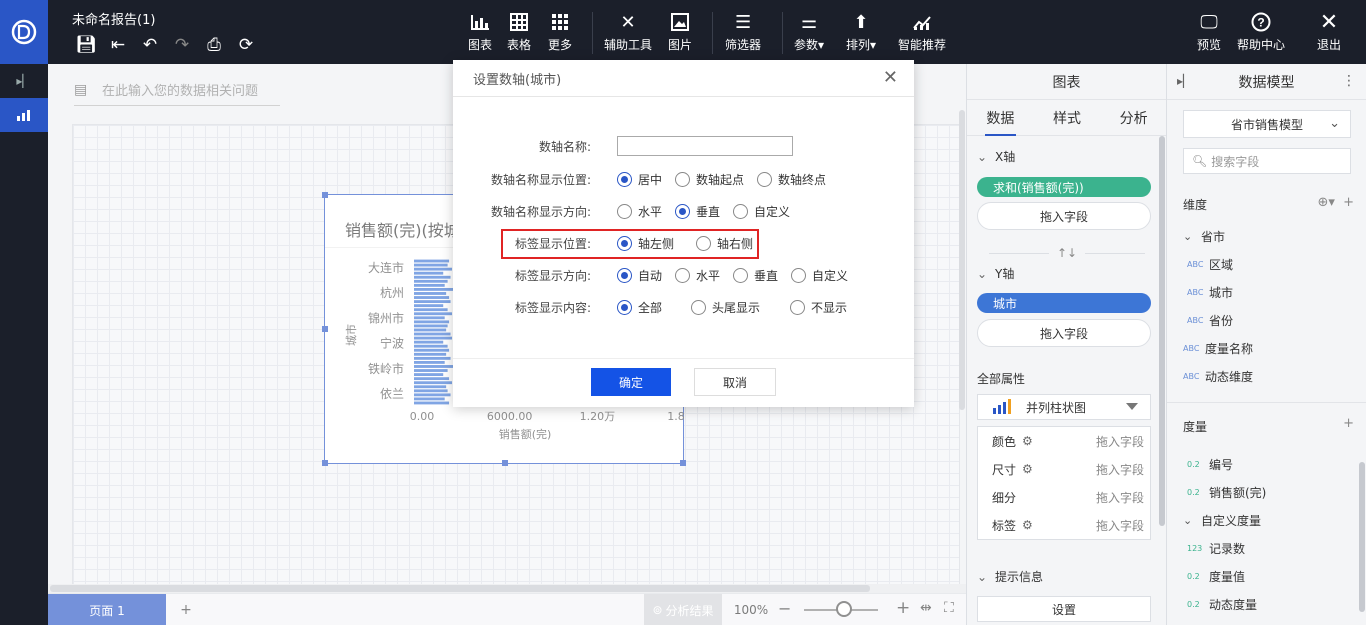  What do you see at coordinates (182, 45) in the screenshot?
I see `redo-icon: ↷` at bounding box center [182, 45].